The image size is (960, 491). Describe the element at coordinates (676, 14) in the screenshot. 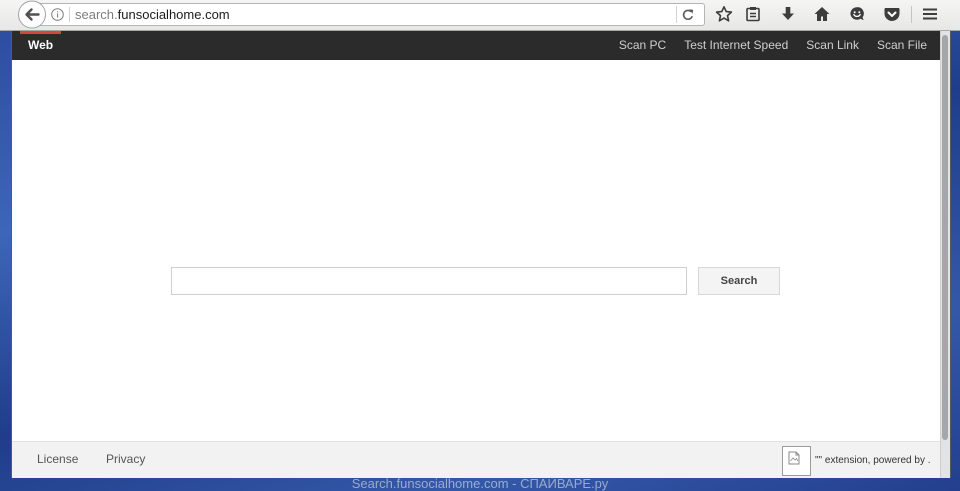

I see `reload-separator` at that location.